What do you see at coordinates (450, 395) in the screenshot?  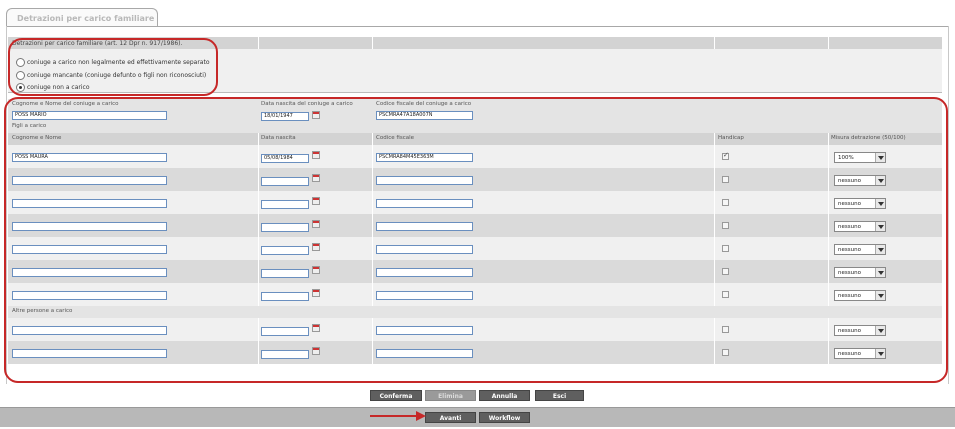 I see `elimina-button: Elimina` at bounding box center [450, 395].